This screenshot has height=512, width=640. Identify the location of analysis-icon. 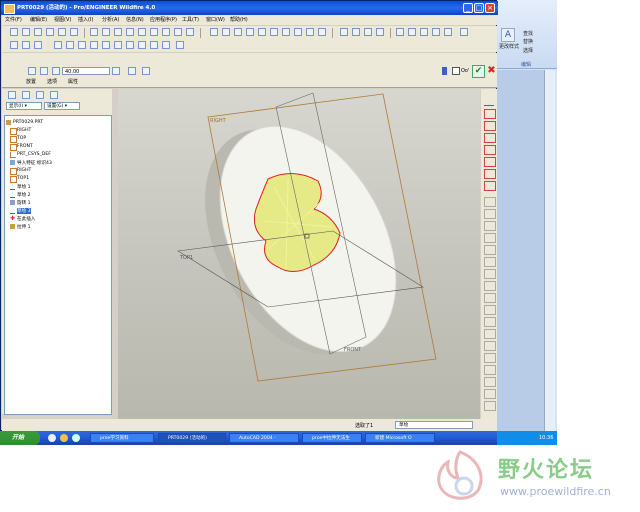
(82, 45).